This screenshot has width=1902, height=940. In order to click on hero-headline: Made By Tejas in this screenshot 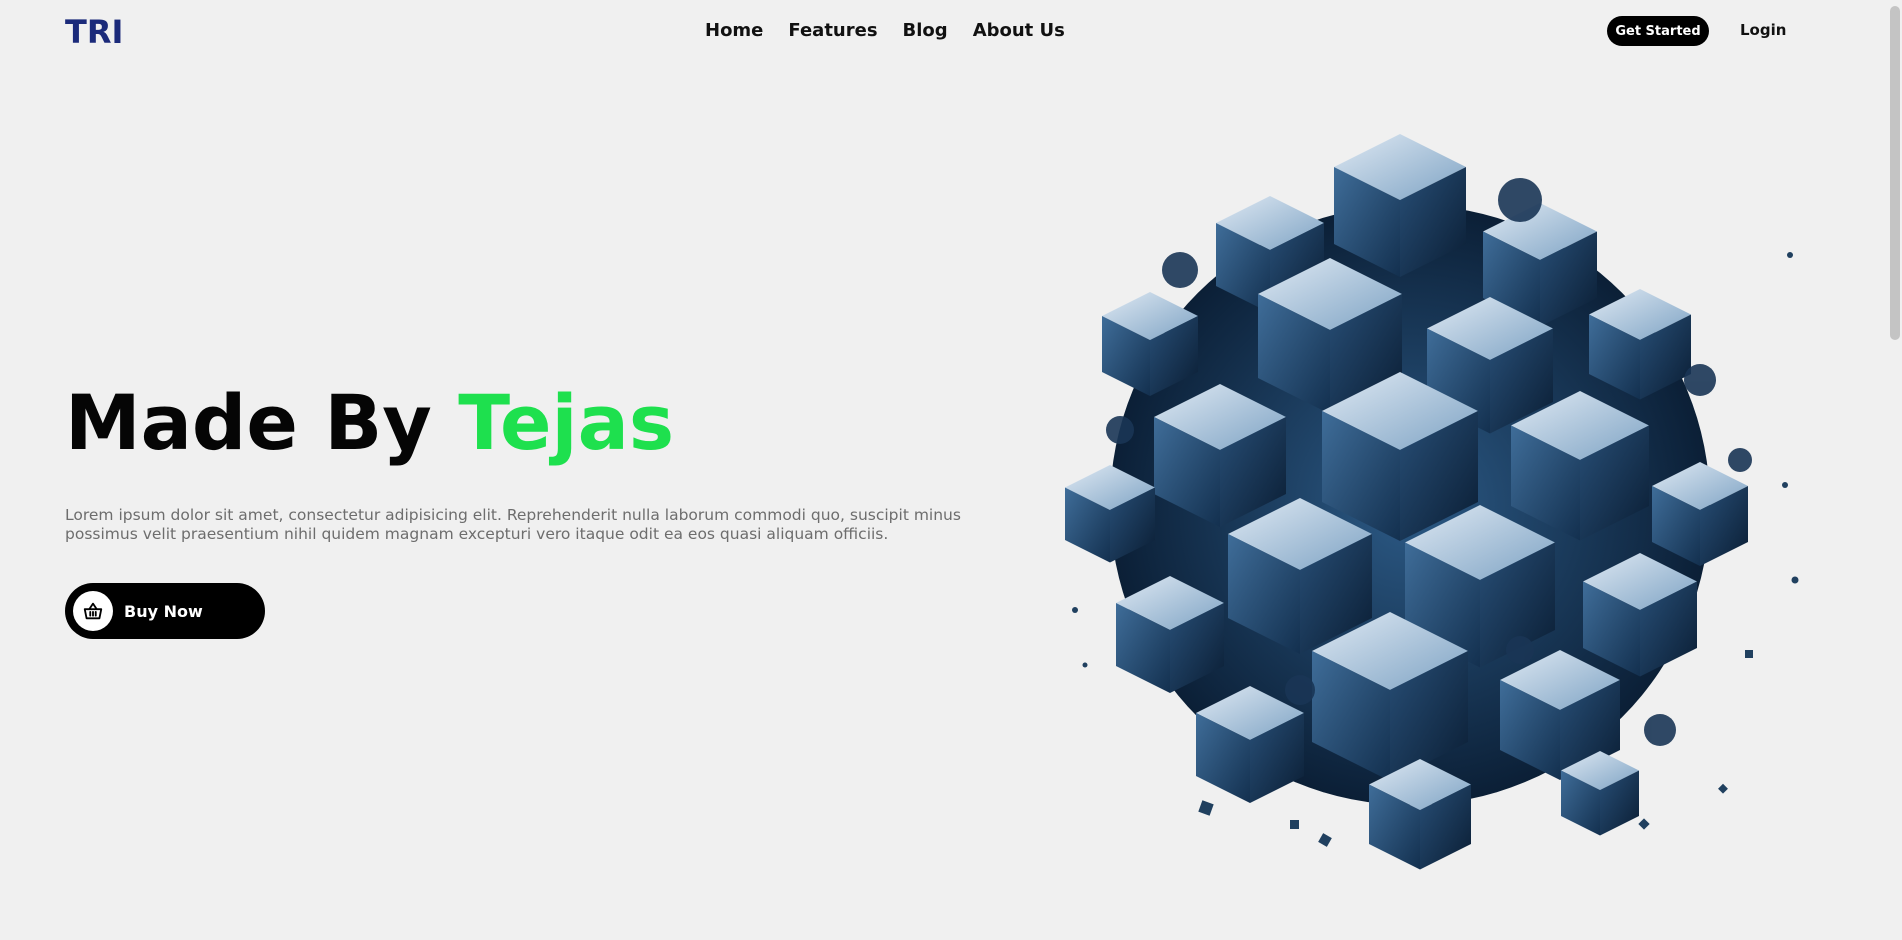, I will do `click(369, 422)`.